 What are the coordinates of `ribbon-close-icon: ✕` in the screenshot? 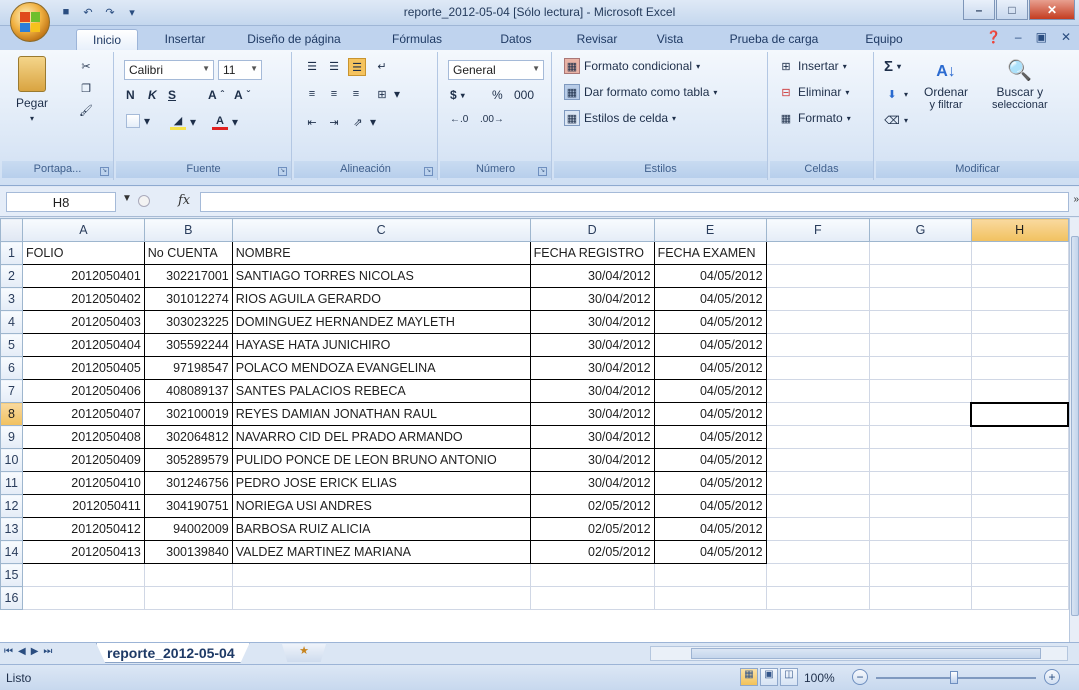 It's located at (1066, 37).